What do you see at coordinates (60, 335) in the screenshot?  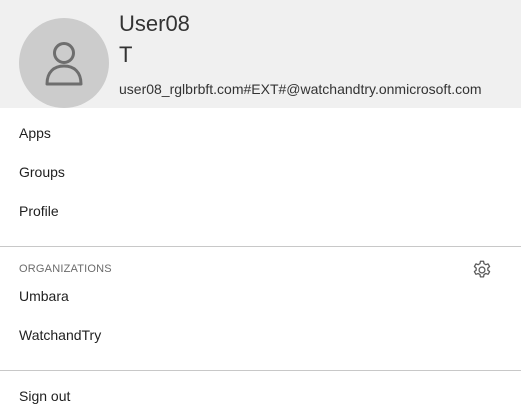 I see `organization-item-watchandtry: WatchandTry` at bounding box center [60, 335].